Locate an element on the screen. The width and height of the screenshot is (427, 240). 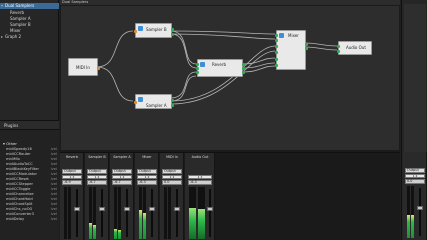
plugin-icon is located at coordinates (140, 99).